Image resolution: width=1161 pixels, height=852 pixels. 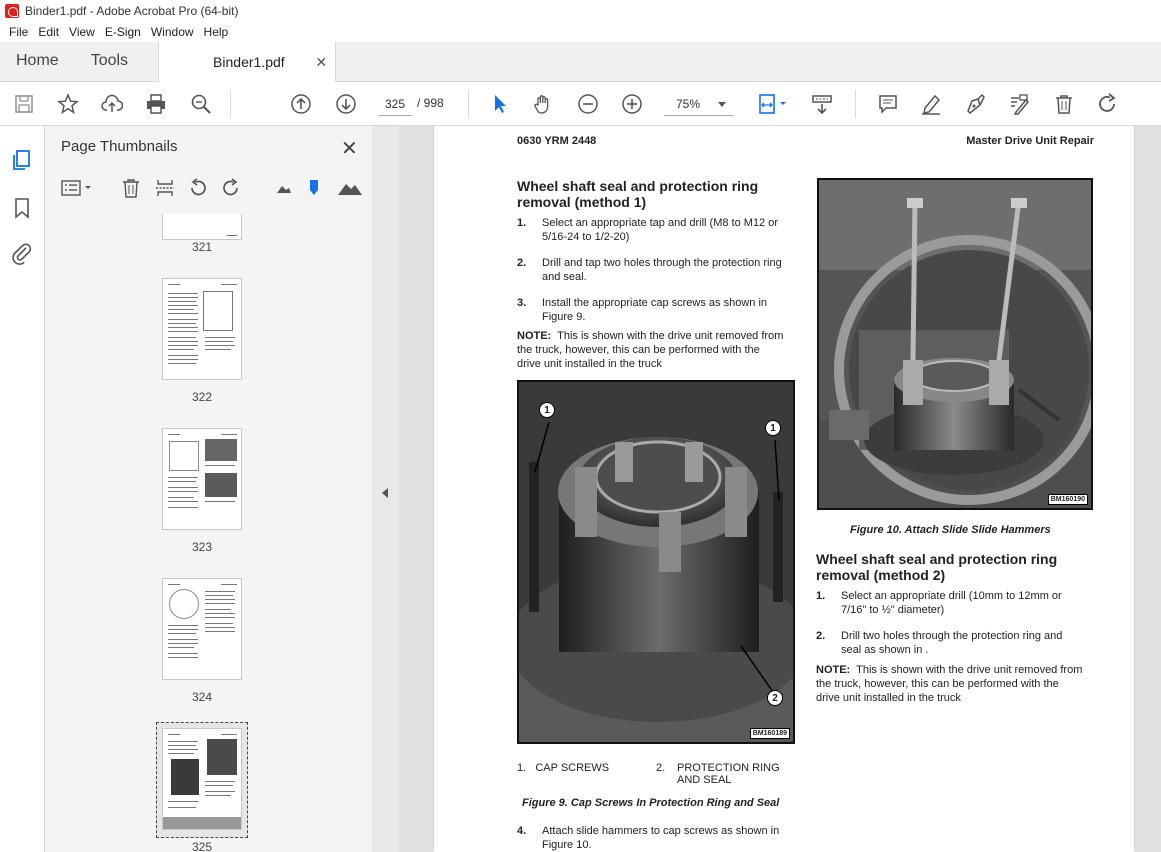 What do you see at coordinates (580, 62) in the screenshot?
I see `tab-bar: Home Tools Binder1.pdf ✕` at bounding box center [580, 62].